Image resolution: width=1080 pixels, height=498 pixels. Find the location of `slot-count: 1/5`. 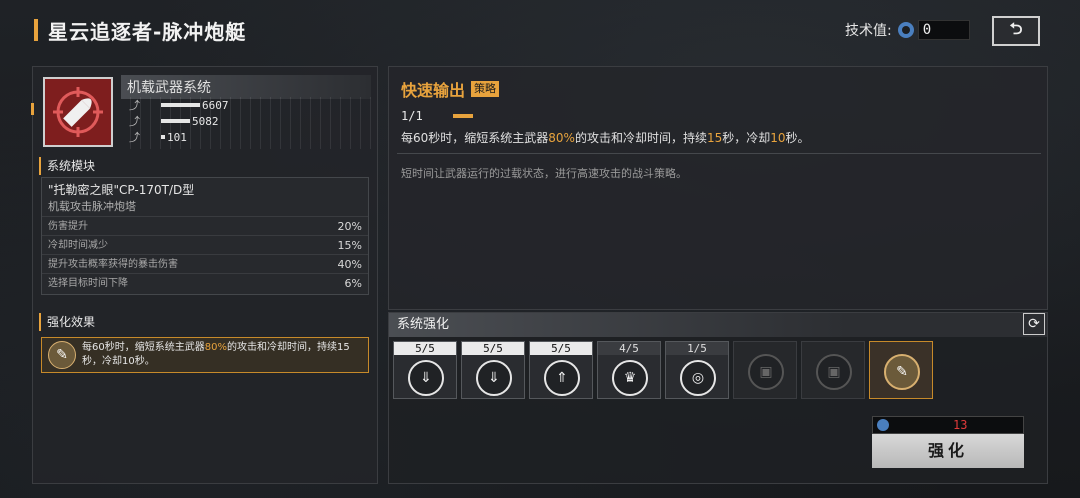

slot-count: 1/5 is located at coordinates (697, 348).